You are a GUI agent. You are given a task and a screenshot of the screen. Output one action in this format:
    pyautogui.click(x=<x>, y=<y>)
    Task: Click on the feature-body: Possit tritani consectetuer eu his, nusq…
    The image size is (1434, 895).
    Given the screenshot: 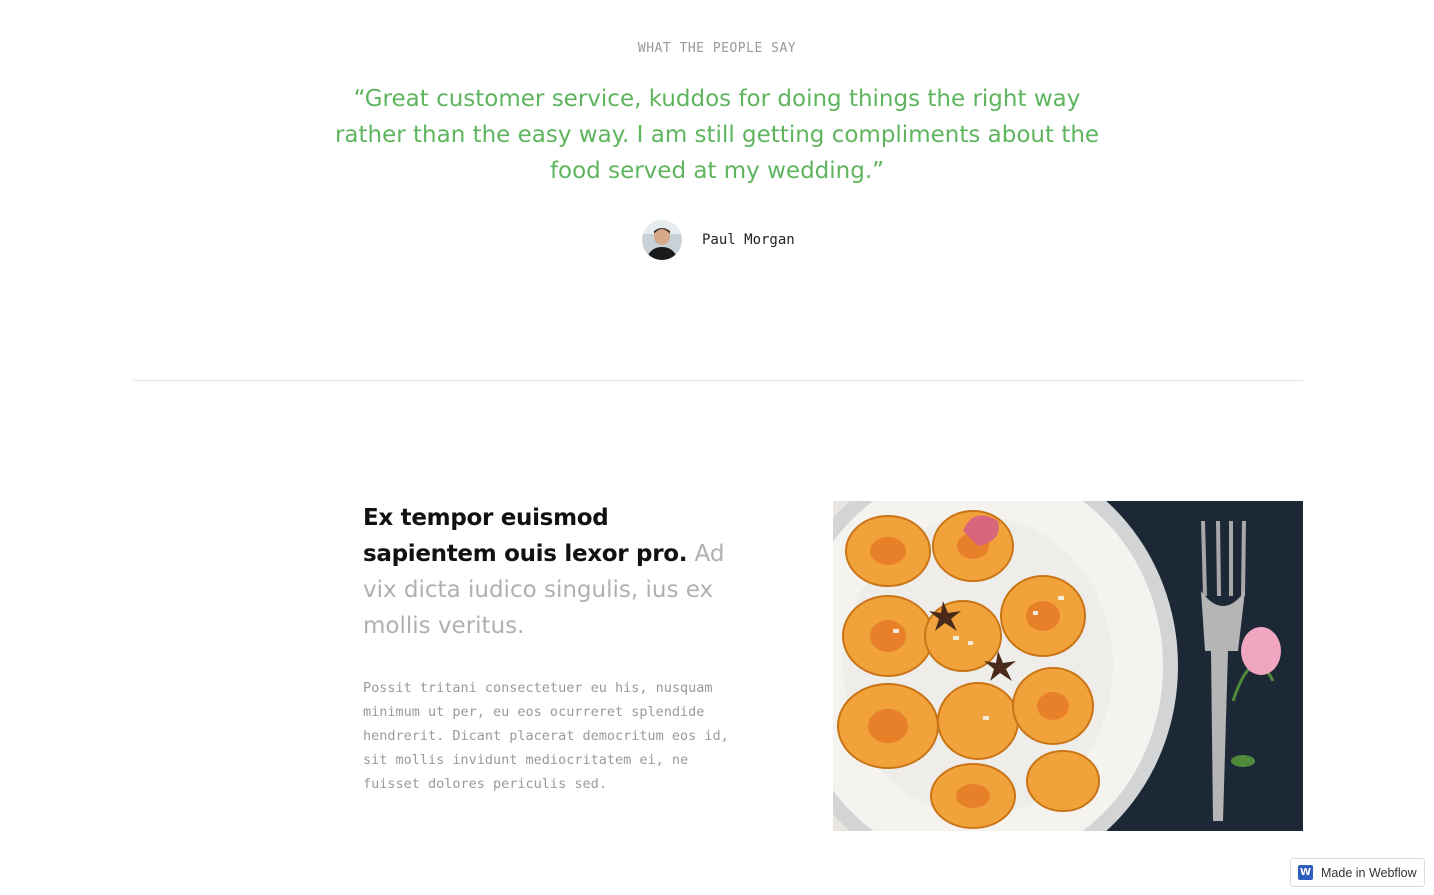 What is the action you would take?
    pyautogui.click(x=546, y=736)
    